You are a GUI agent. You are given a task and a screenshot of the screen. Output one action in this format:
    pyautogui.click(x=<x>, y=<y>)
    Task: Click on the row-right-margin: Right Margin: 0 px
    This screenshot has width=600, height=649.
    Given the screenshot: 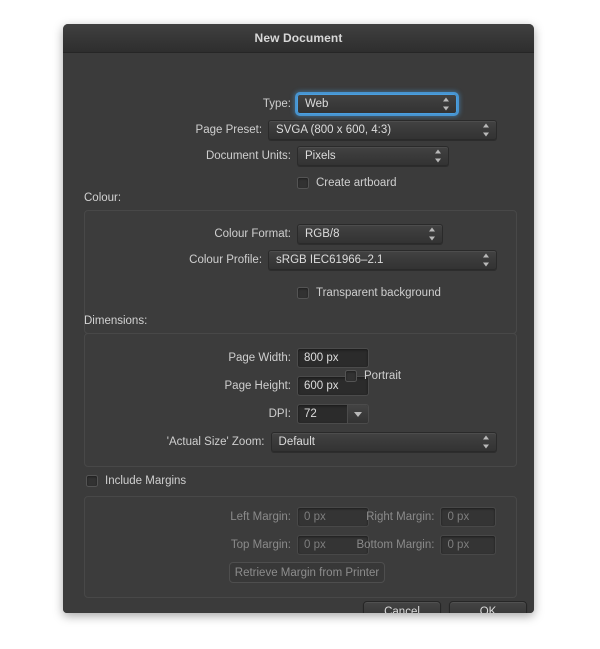 What is the action you would take?
    pyautogui.click(x=401, y=517)
    